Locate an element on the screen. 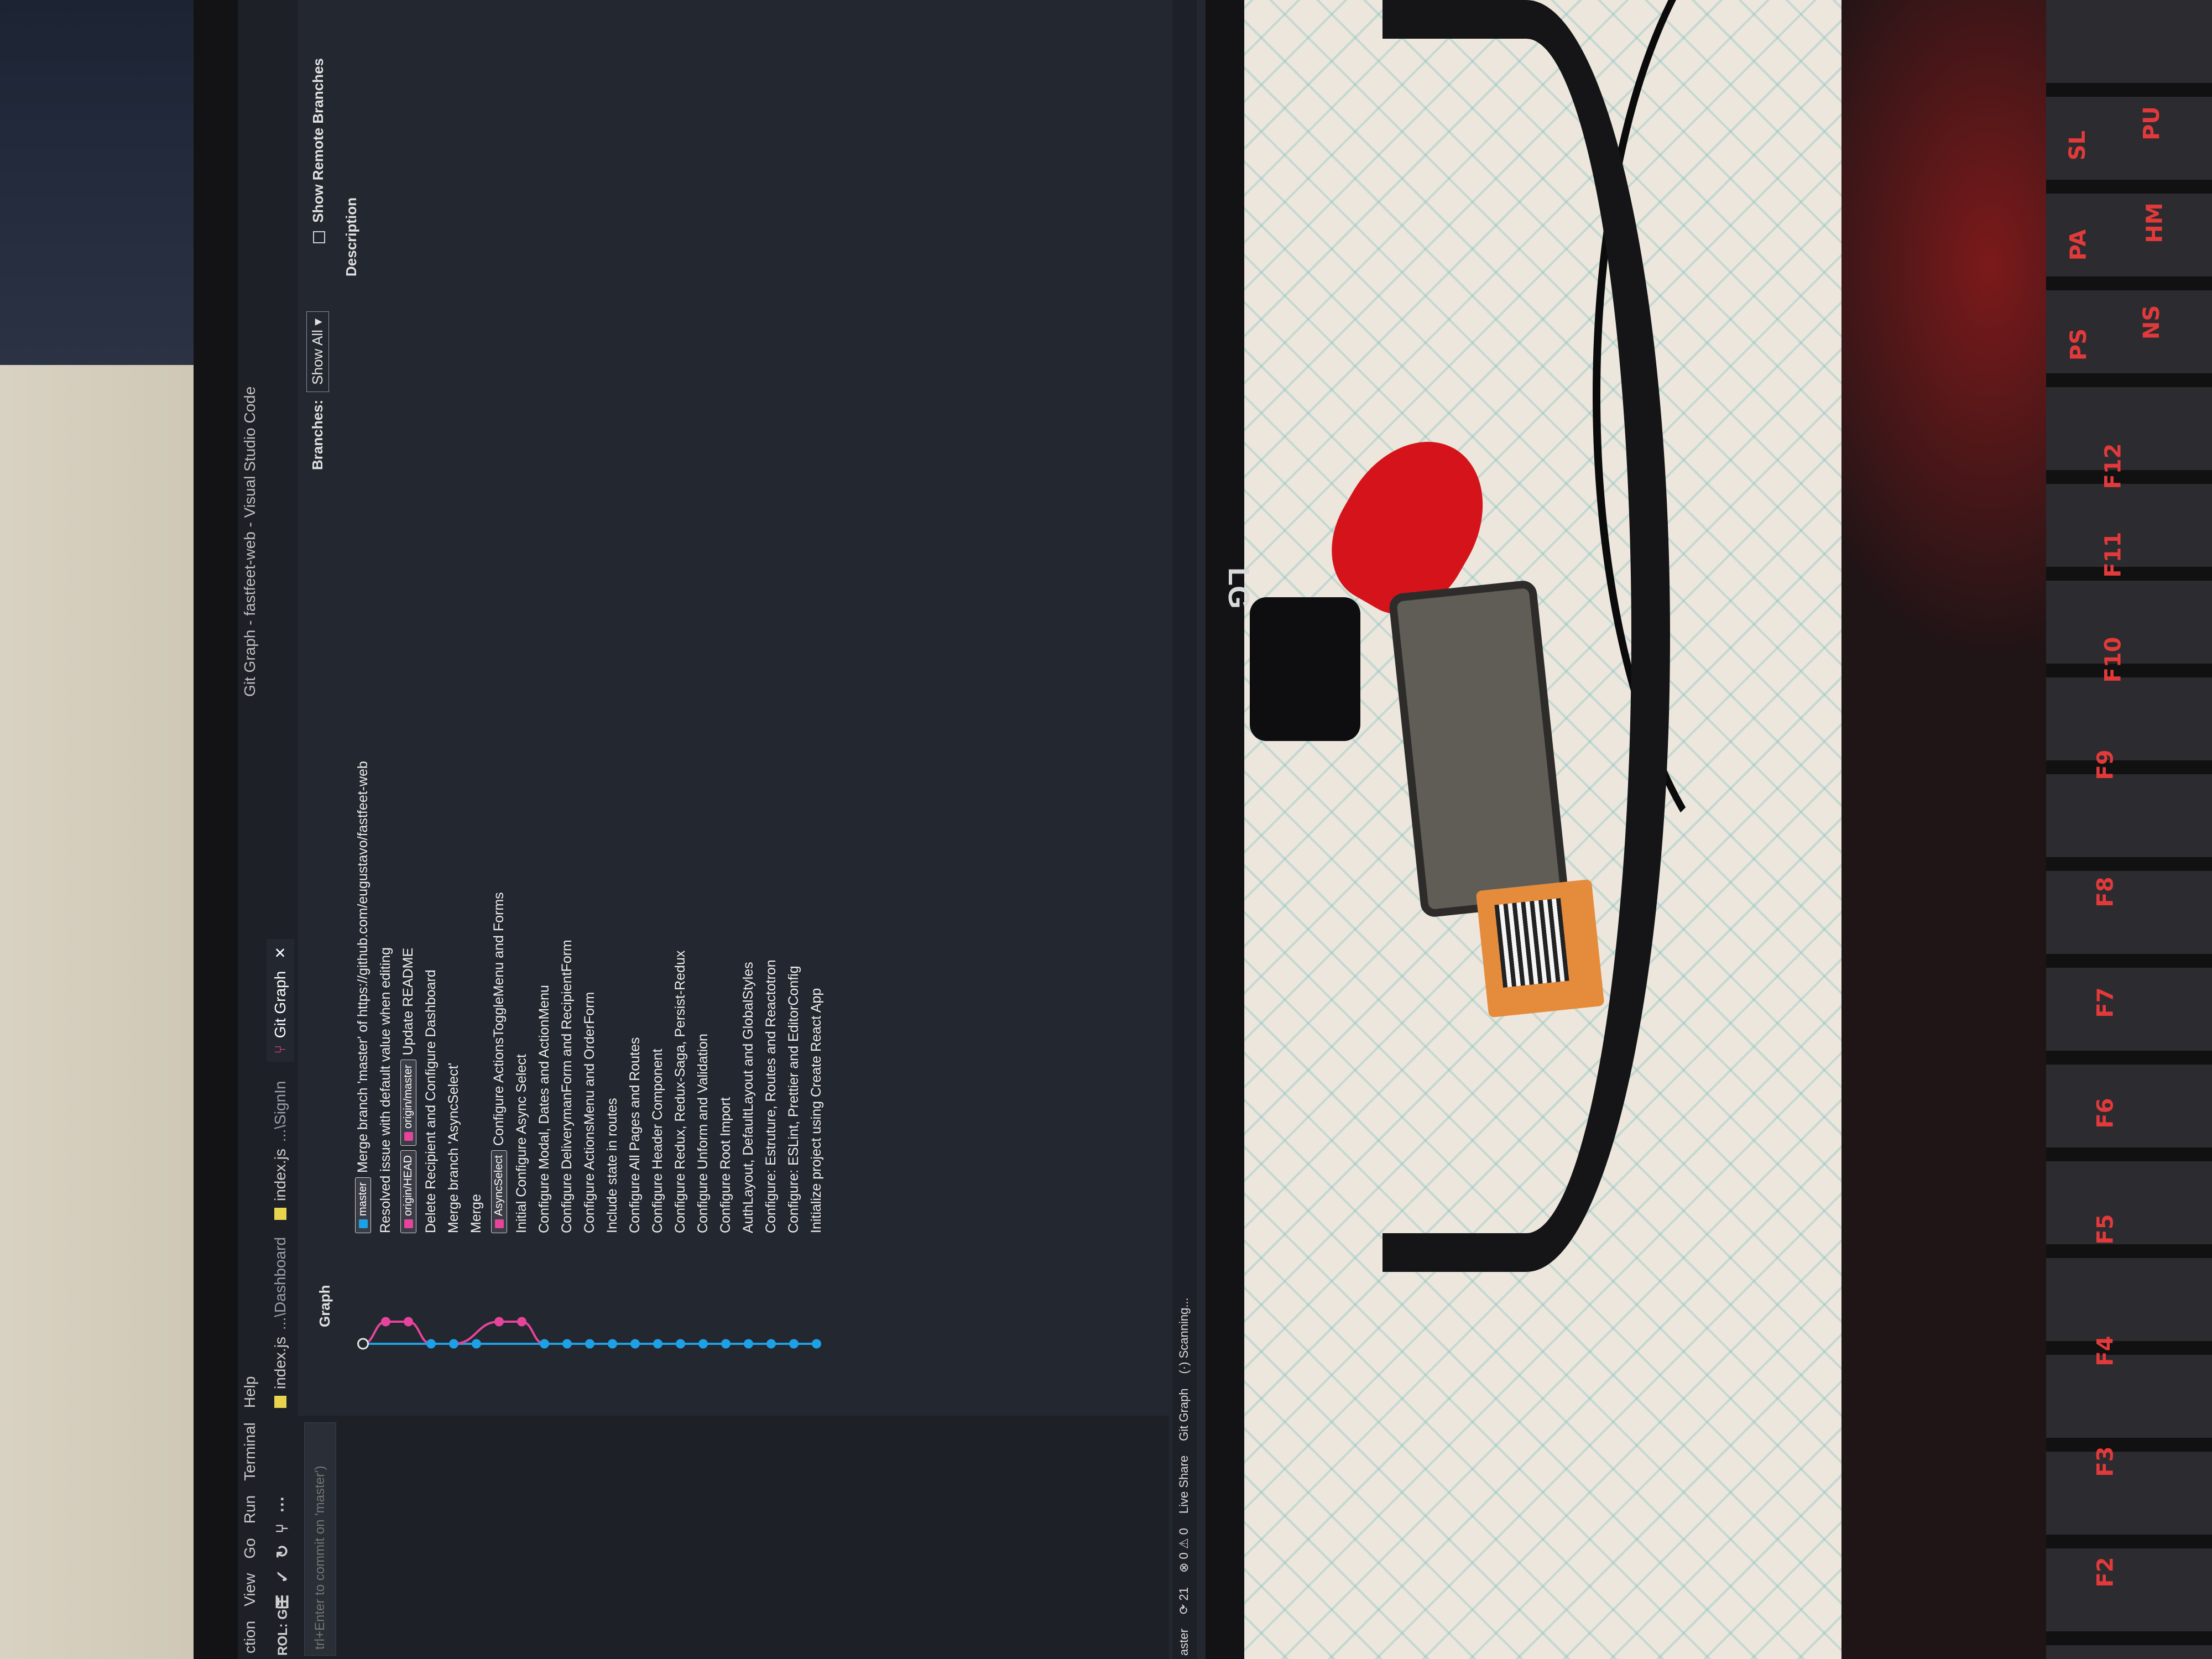 This screenshot has width=2212, height=1659. commit-row: Merge branch 'AsyncSelect' is located at coordinates (454, 730).